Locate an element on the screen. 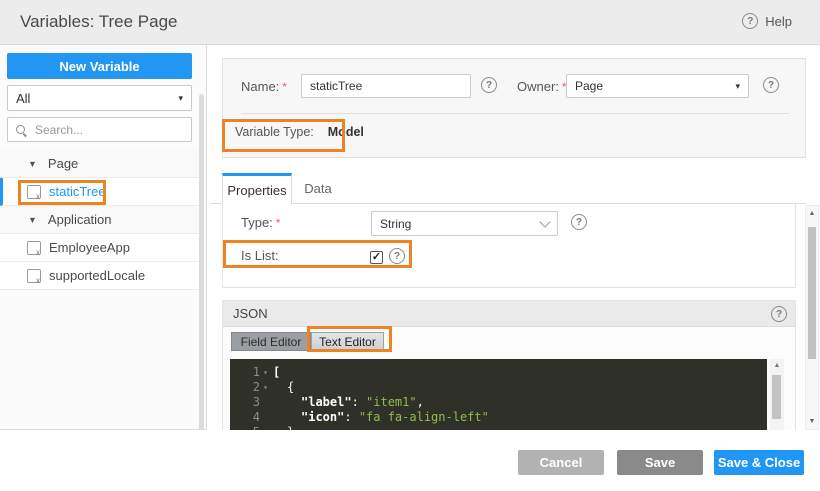 The width and height of the screenshot is (820, 491). tree-group-application: ▼ Application is located at coordinates (99, 220).